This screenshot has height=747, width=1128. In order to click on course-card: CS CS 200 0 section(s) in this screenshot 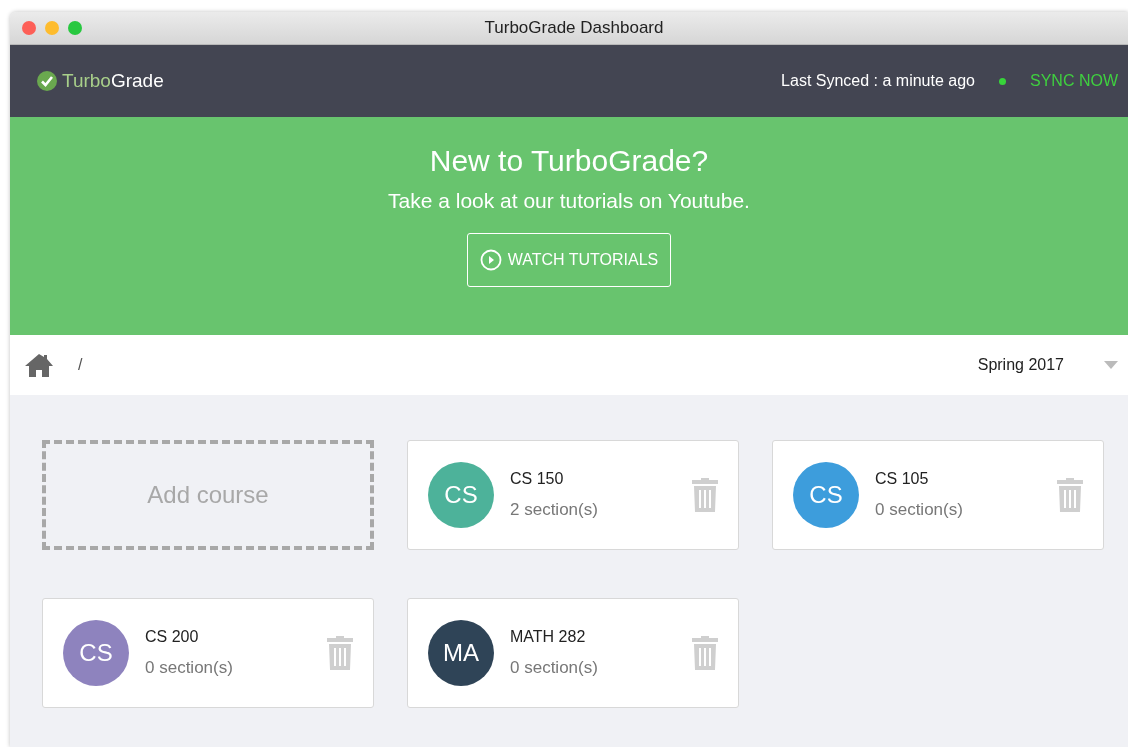, I will do `click(208, 653)`.